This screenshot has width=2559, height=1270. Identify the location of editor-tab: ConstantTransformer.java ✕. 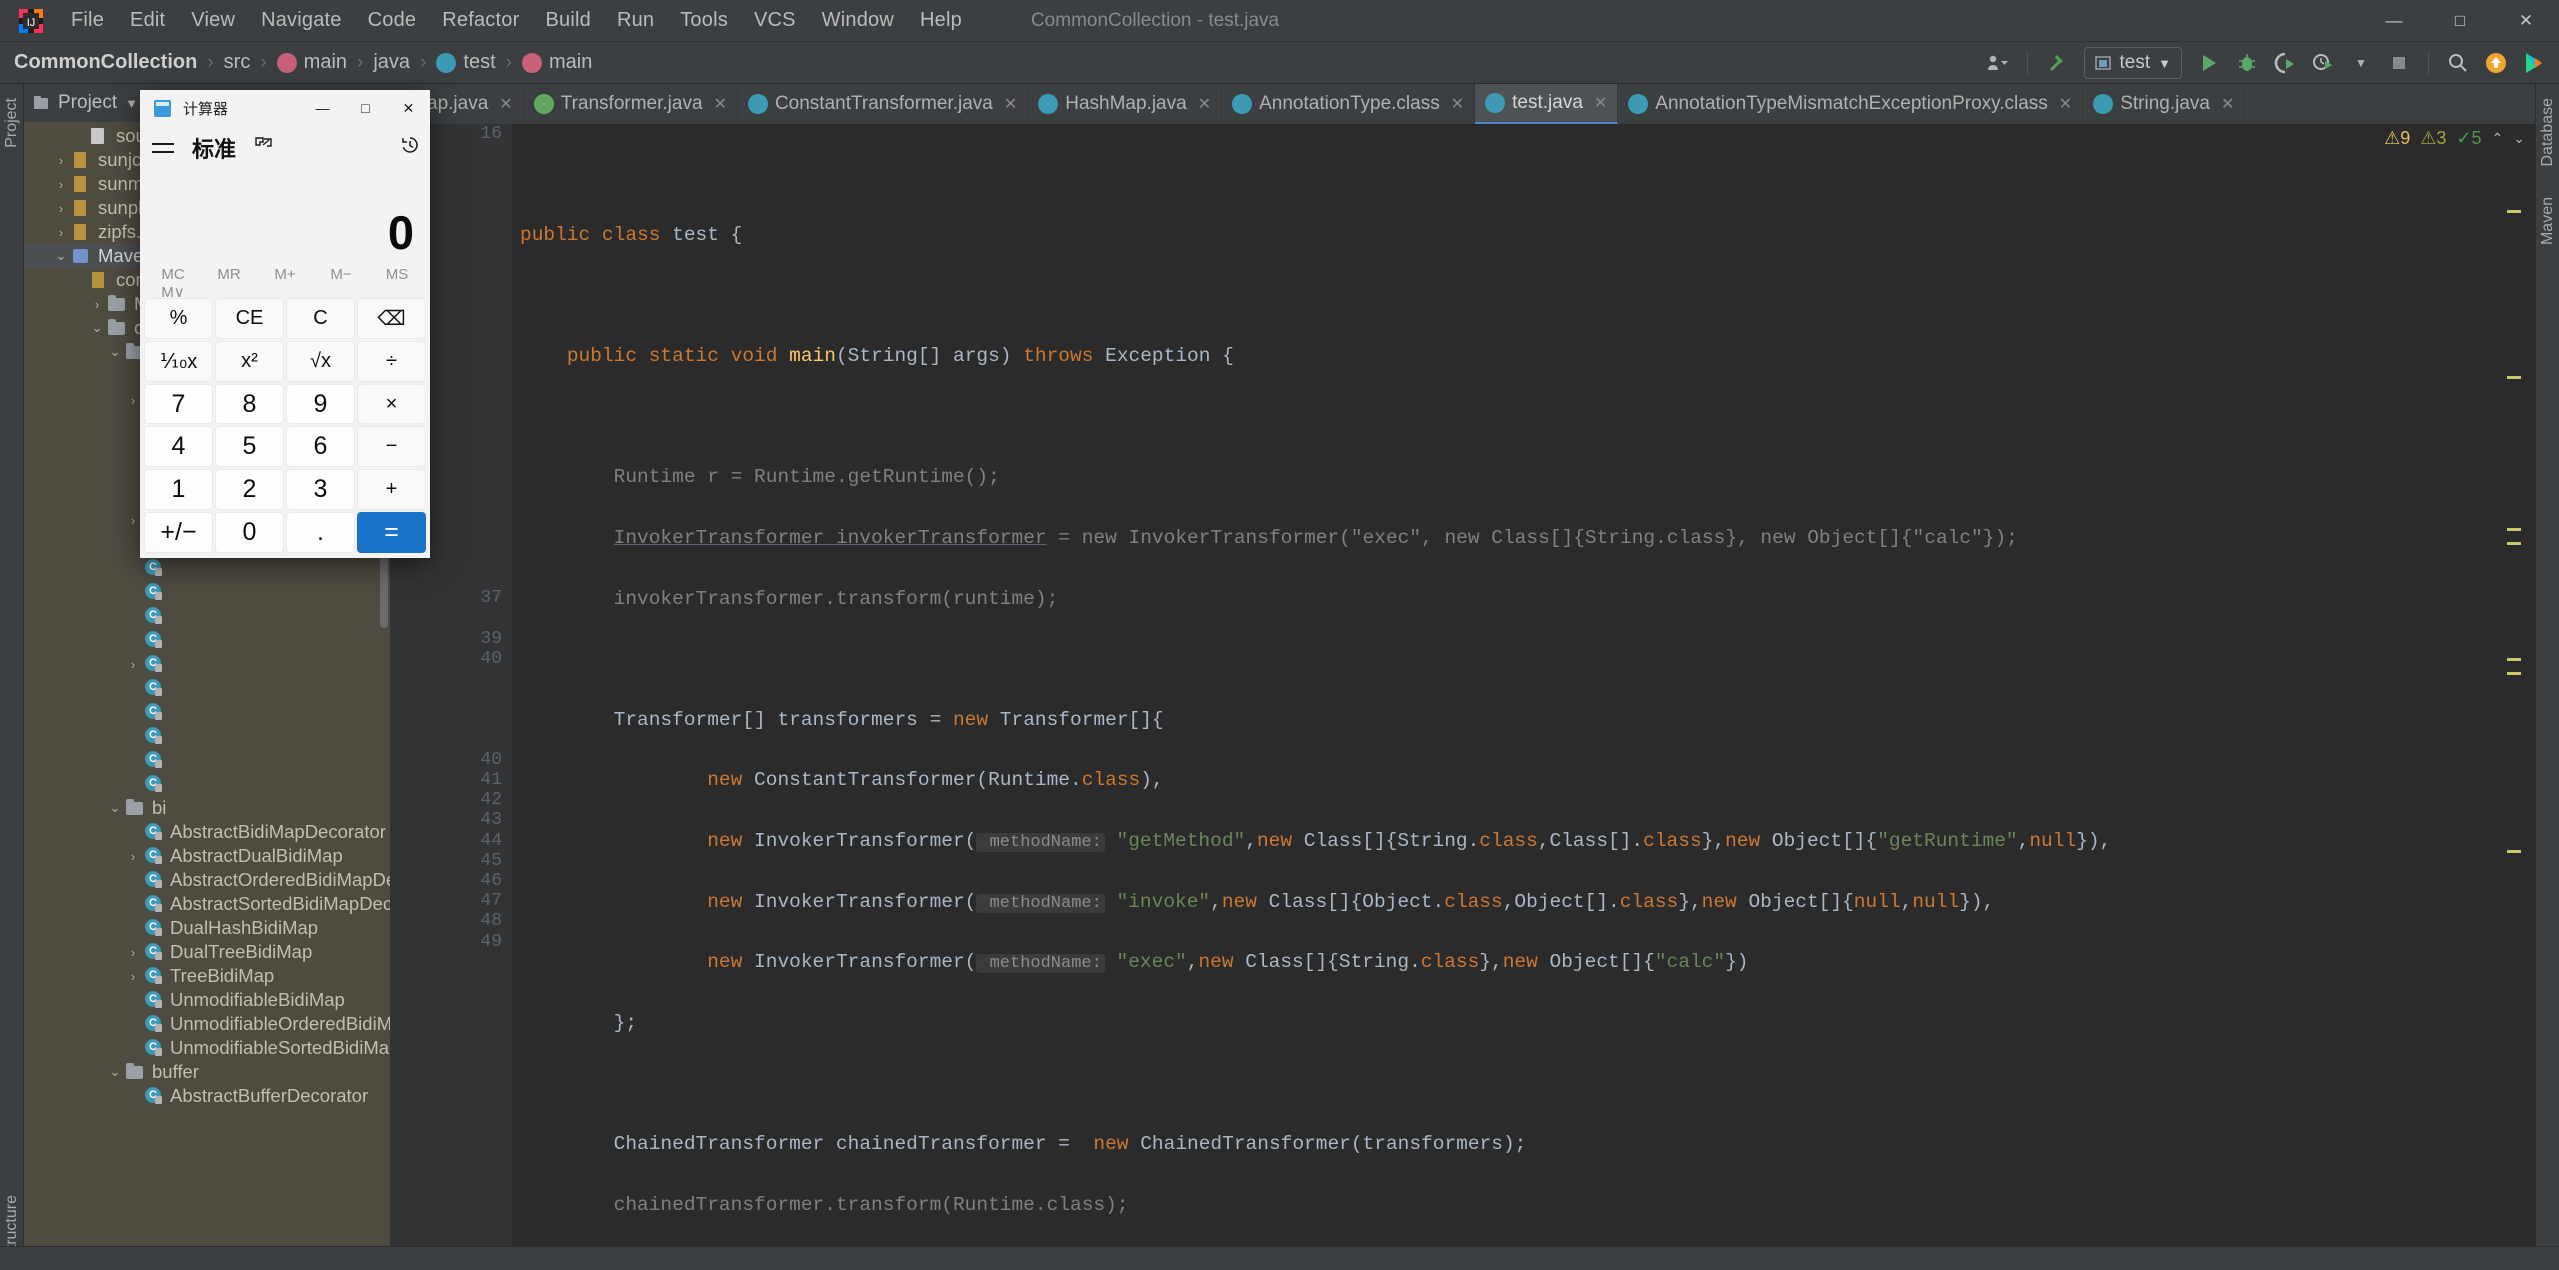
(883, 104).